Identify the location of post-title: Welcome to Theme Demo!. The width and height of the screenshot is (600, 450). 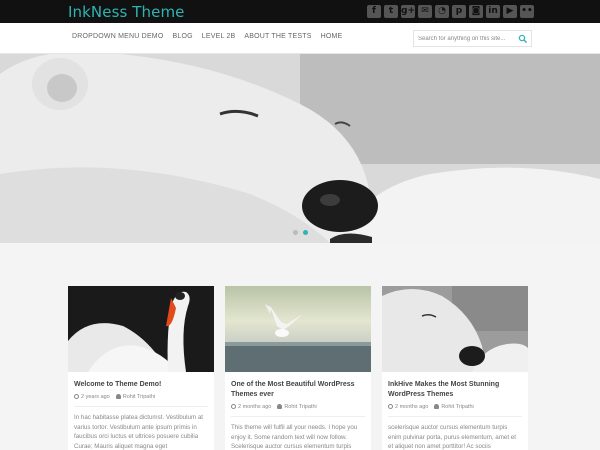
(141, 385).